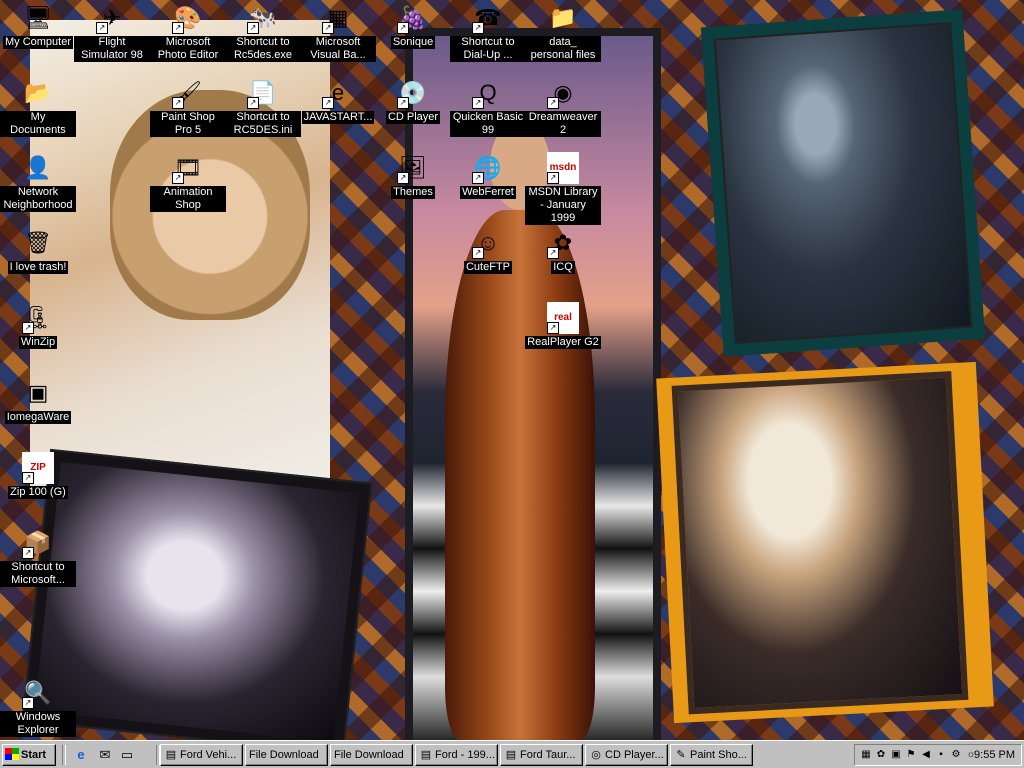 This screenshot has height=768, width=1024. Describe the element at coordinates (563, 168) in the screenshot. I see `msdn-icon: msdn ↗` at that location.